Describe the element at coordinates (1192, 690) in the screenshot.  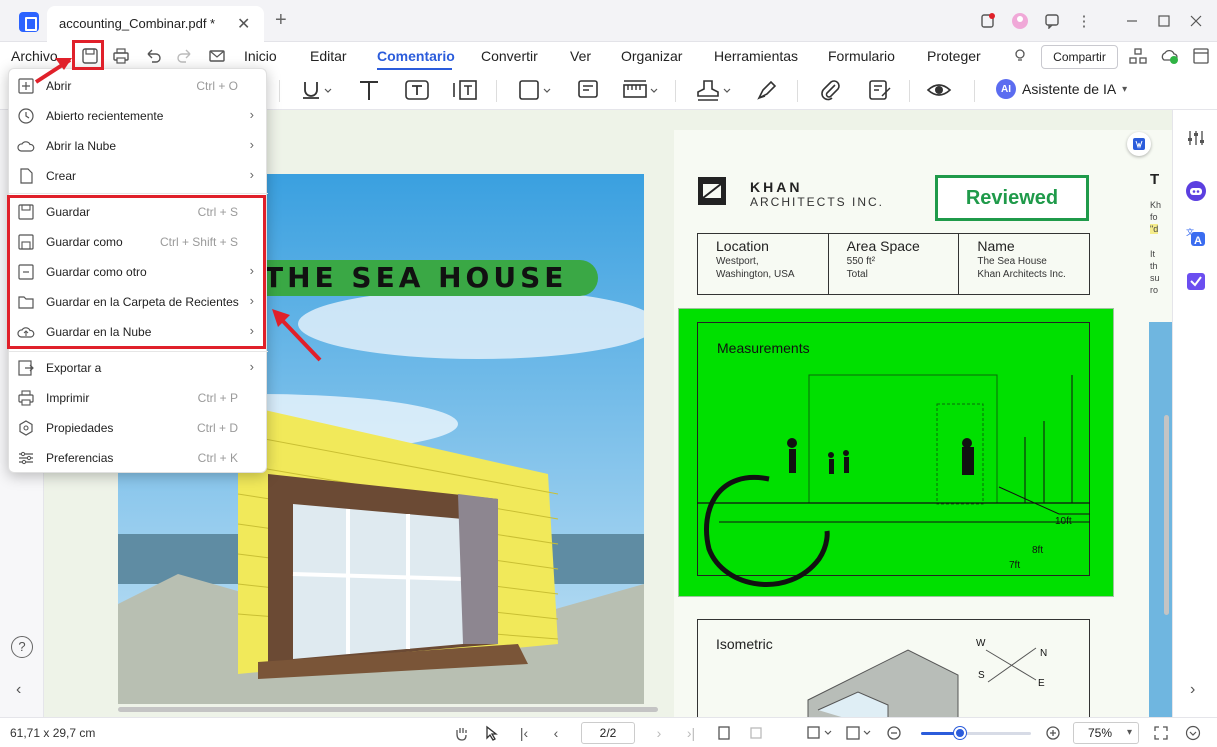
I see `expand-right-icon: ›` at that location.